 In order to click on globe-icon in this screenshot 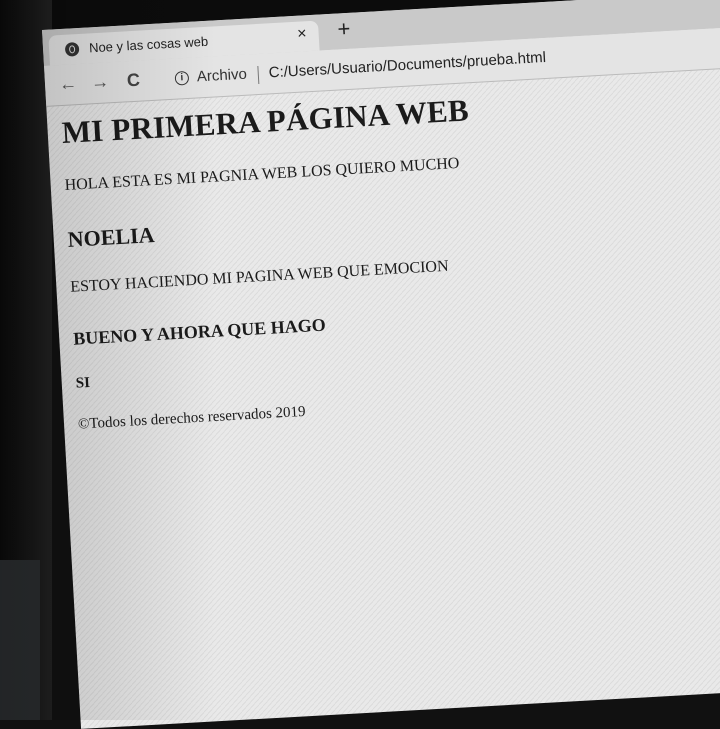, I will do `click(72, 49)`.